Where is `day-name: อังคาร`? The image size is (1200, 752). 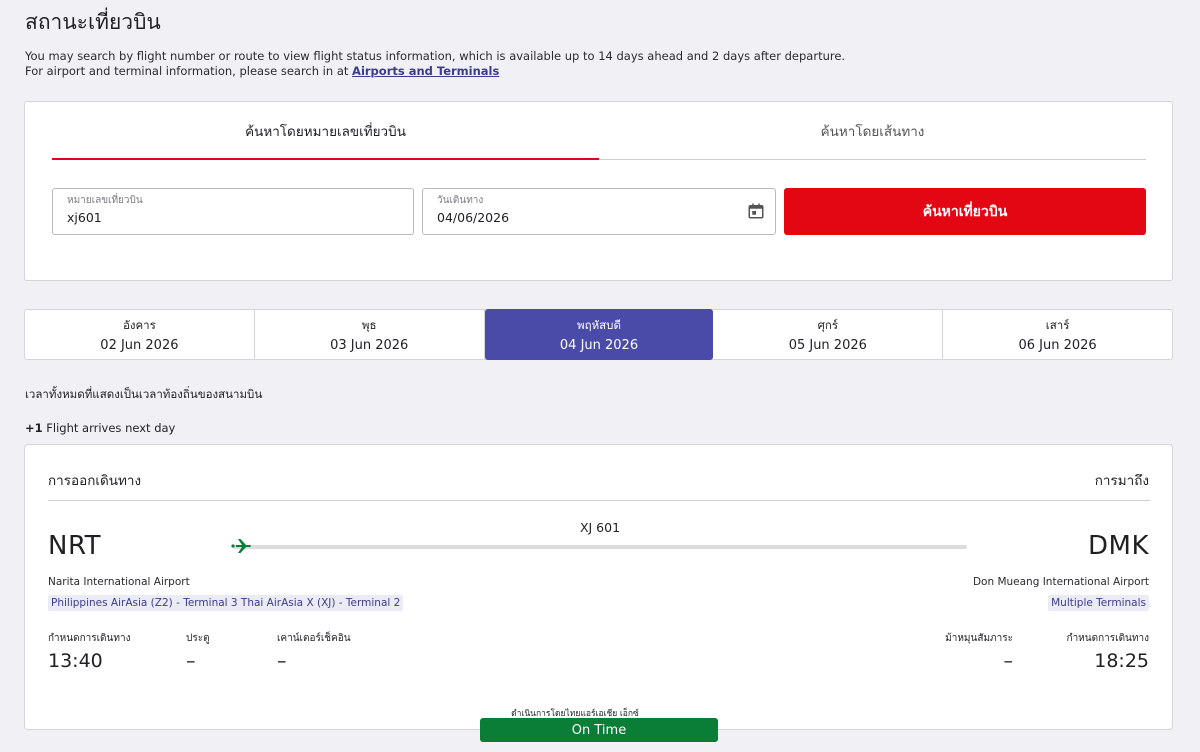 day-name: อังคาร is located at coordinates (139, 324).